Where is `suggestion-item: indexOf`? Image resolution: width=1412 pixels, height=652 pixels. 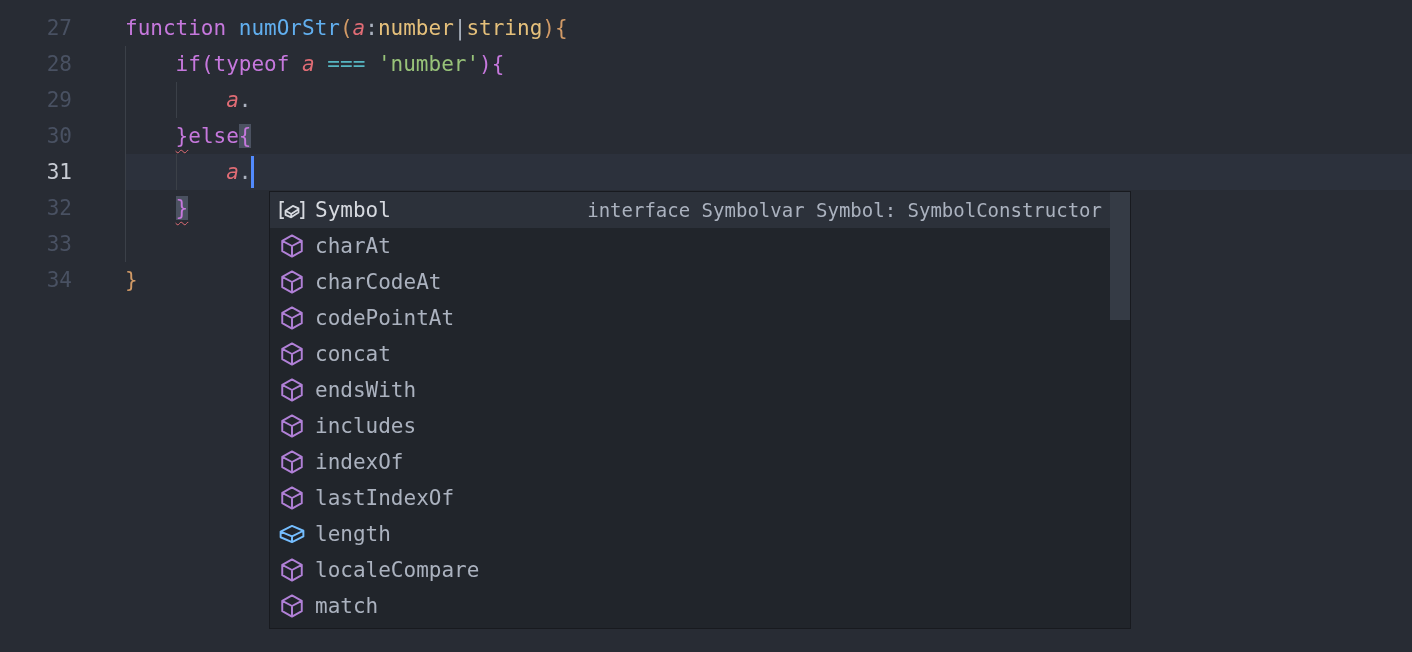
suggestion-item: indexOf is located at coordinates (690, 462).